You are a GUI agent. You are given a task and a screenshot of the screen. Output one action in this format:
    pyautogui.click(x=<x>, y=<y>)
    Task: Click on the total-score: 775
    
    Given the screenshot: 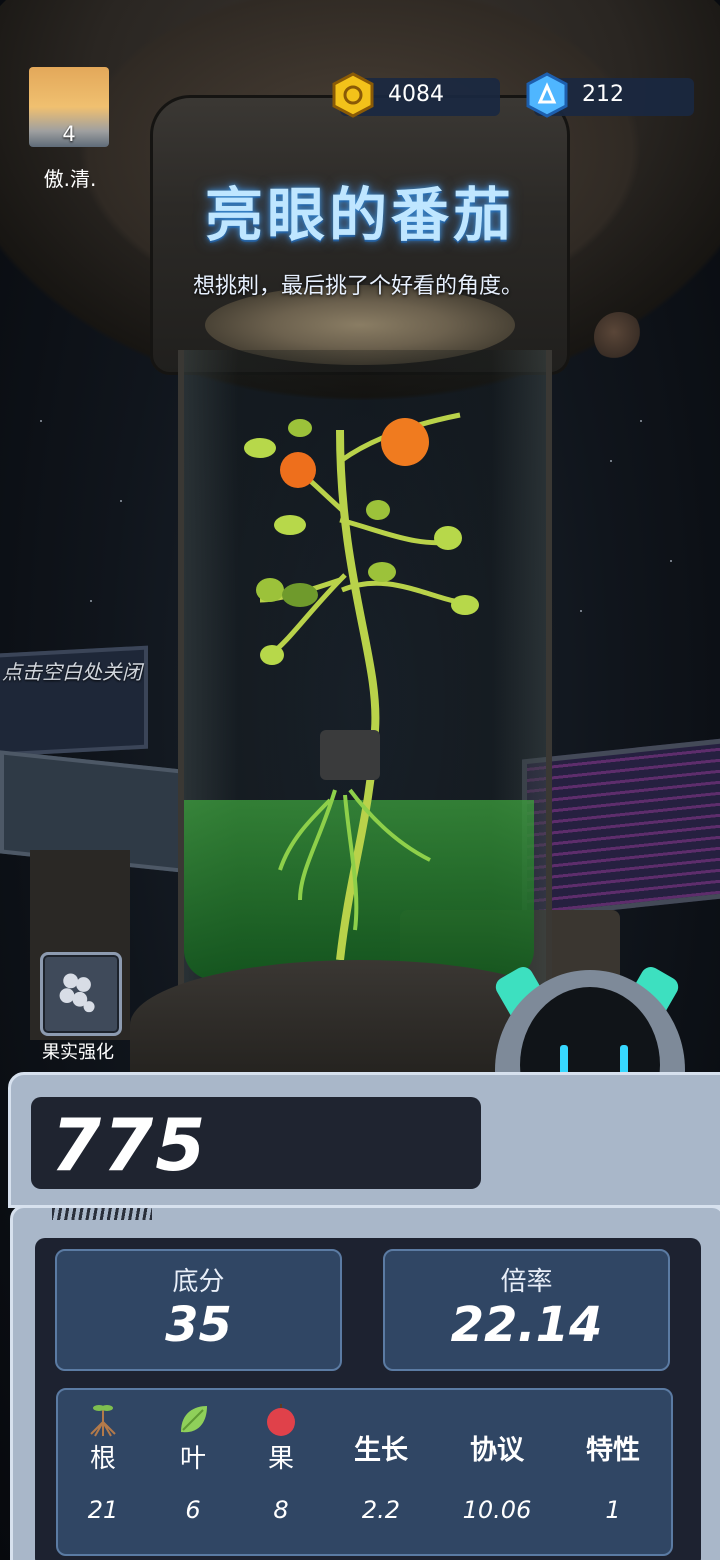 What is the action you would take?
    pyautogui.click(x=129, y=1145)
    